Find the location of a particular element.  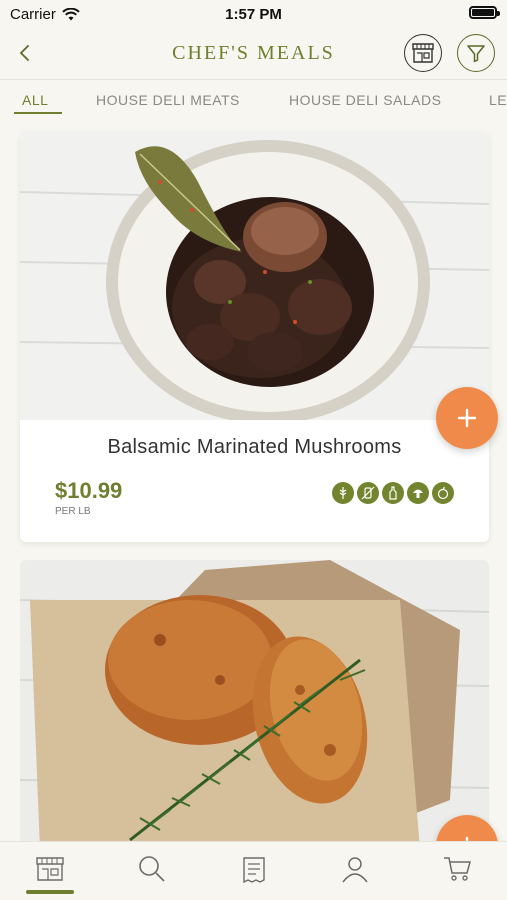

filter-button is located at coordinates (476, 53).